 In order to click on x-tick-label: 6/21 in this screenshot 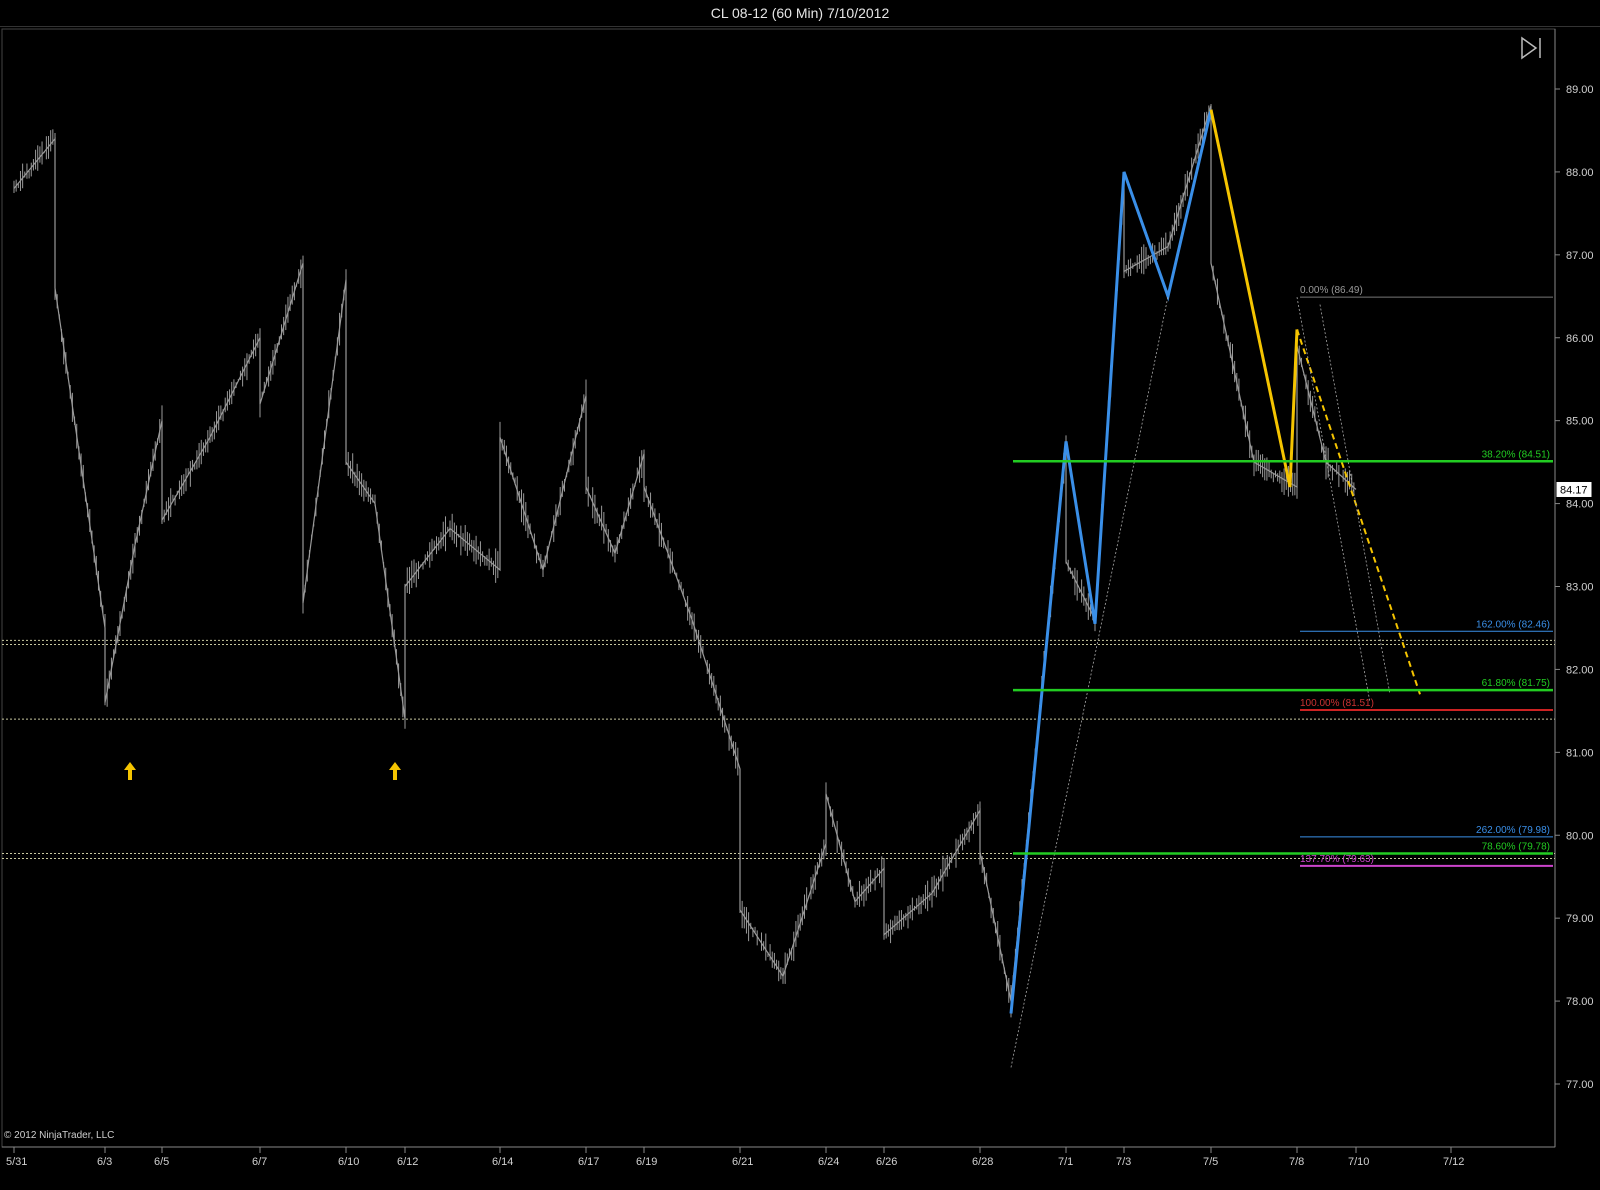, I will do `click(742, 1162)`.